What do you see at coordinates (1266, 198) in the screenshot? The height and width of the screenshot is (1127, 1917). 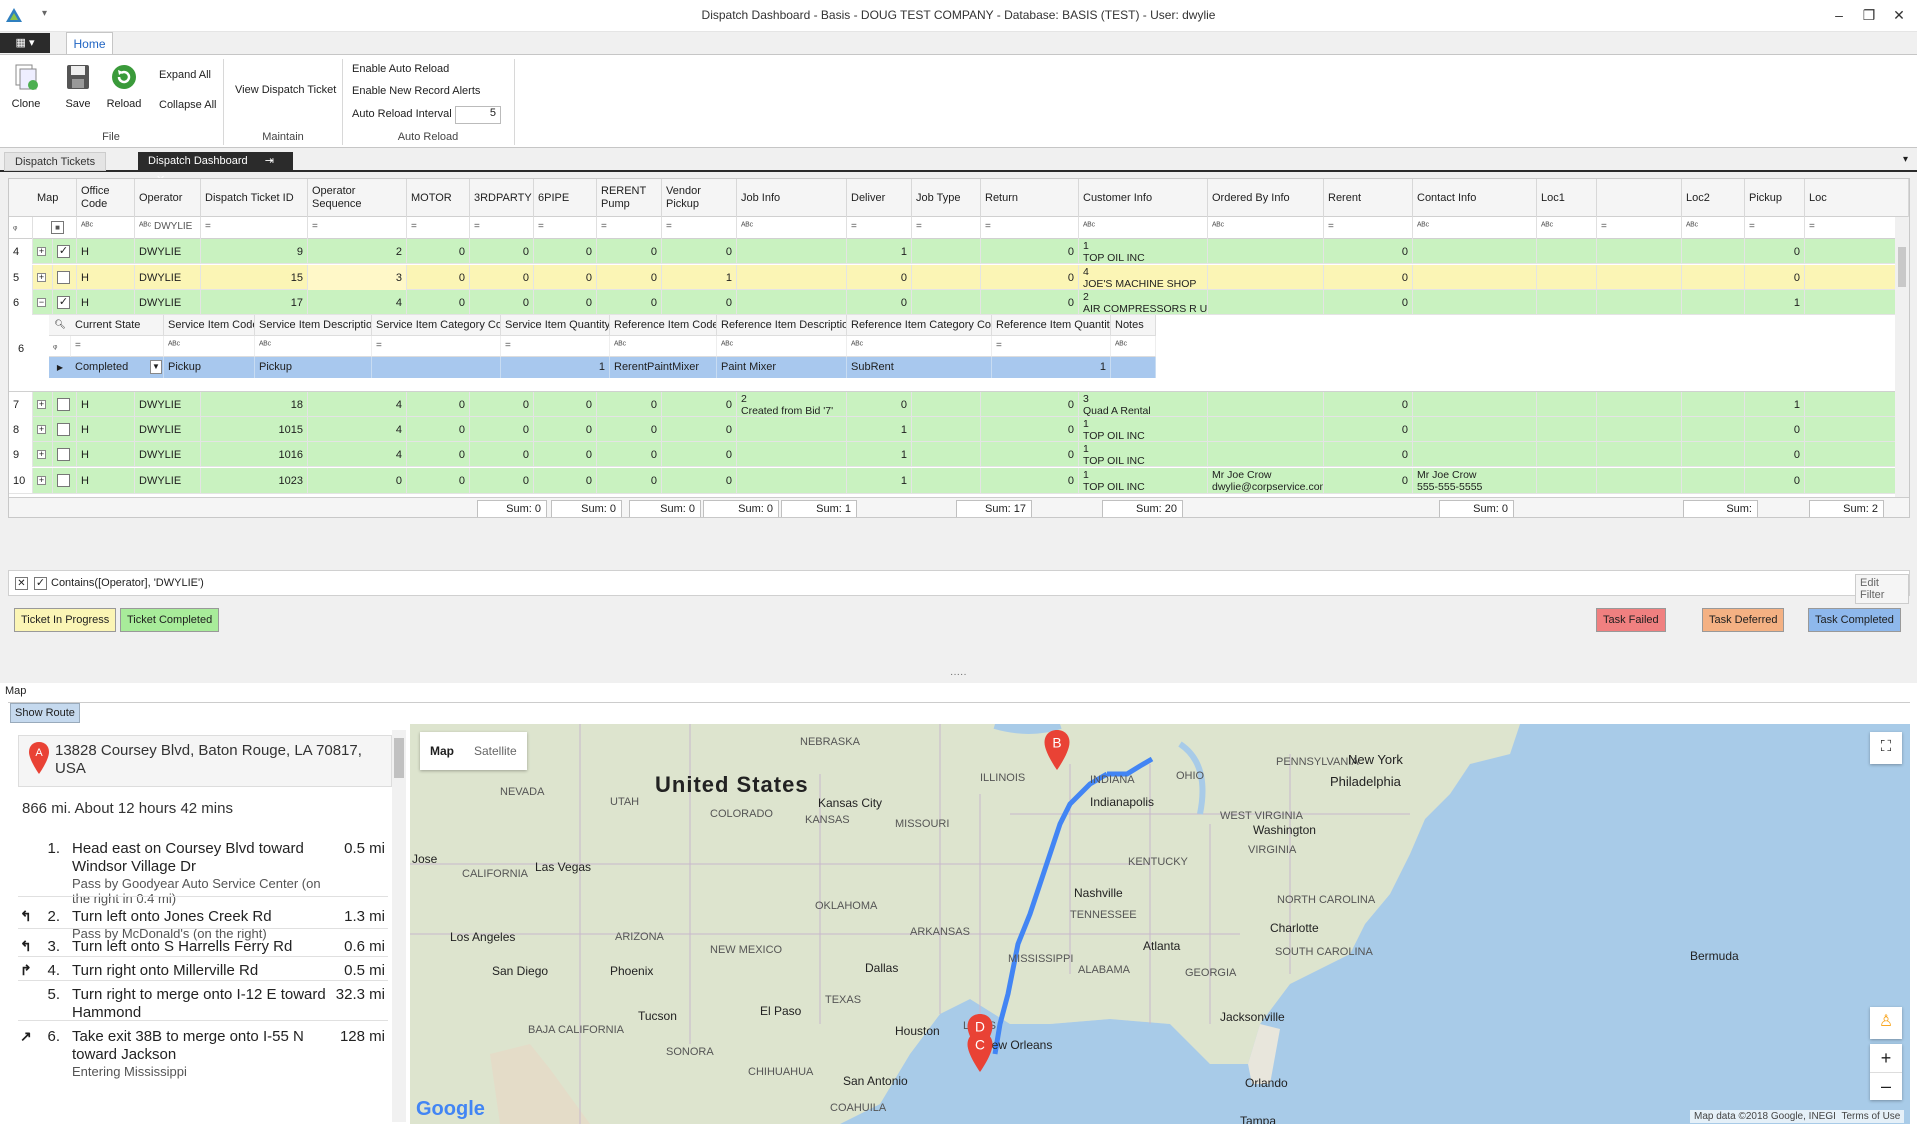 I see `column-header: Ordered By Info` at bounding box center [1266, 198].